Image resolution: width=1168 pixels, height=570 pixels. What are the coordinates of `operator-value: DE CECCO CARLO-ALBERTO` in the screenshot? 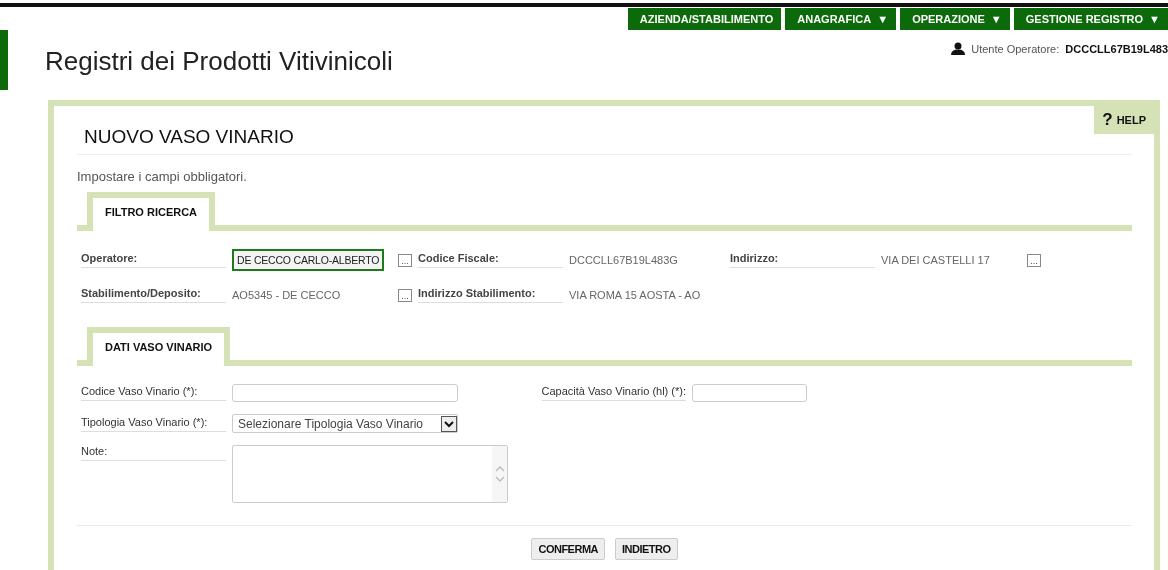 It's located at (308, 260).